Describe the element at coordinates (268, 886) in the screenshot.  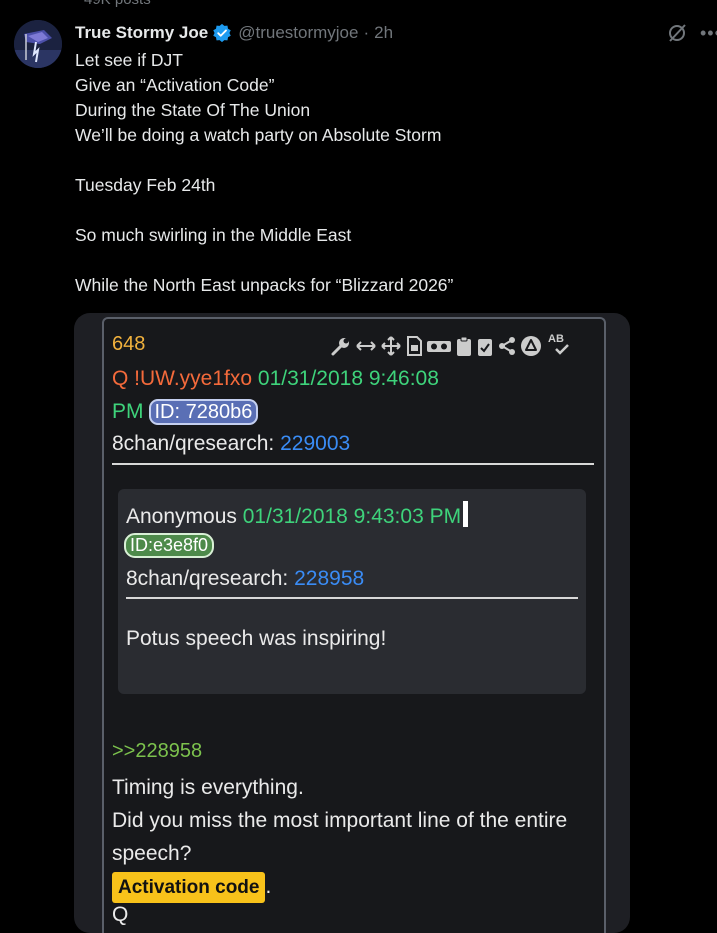
I see `highlight-period: .` at that location.